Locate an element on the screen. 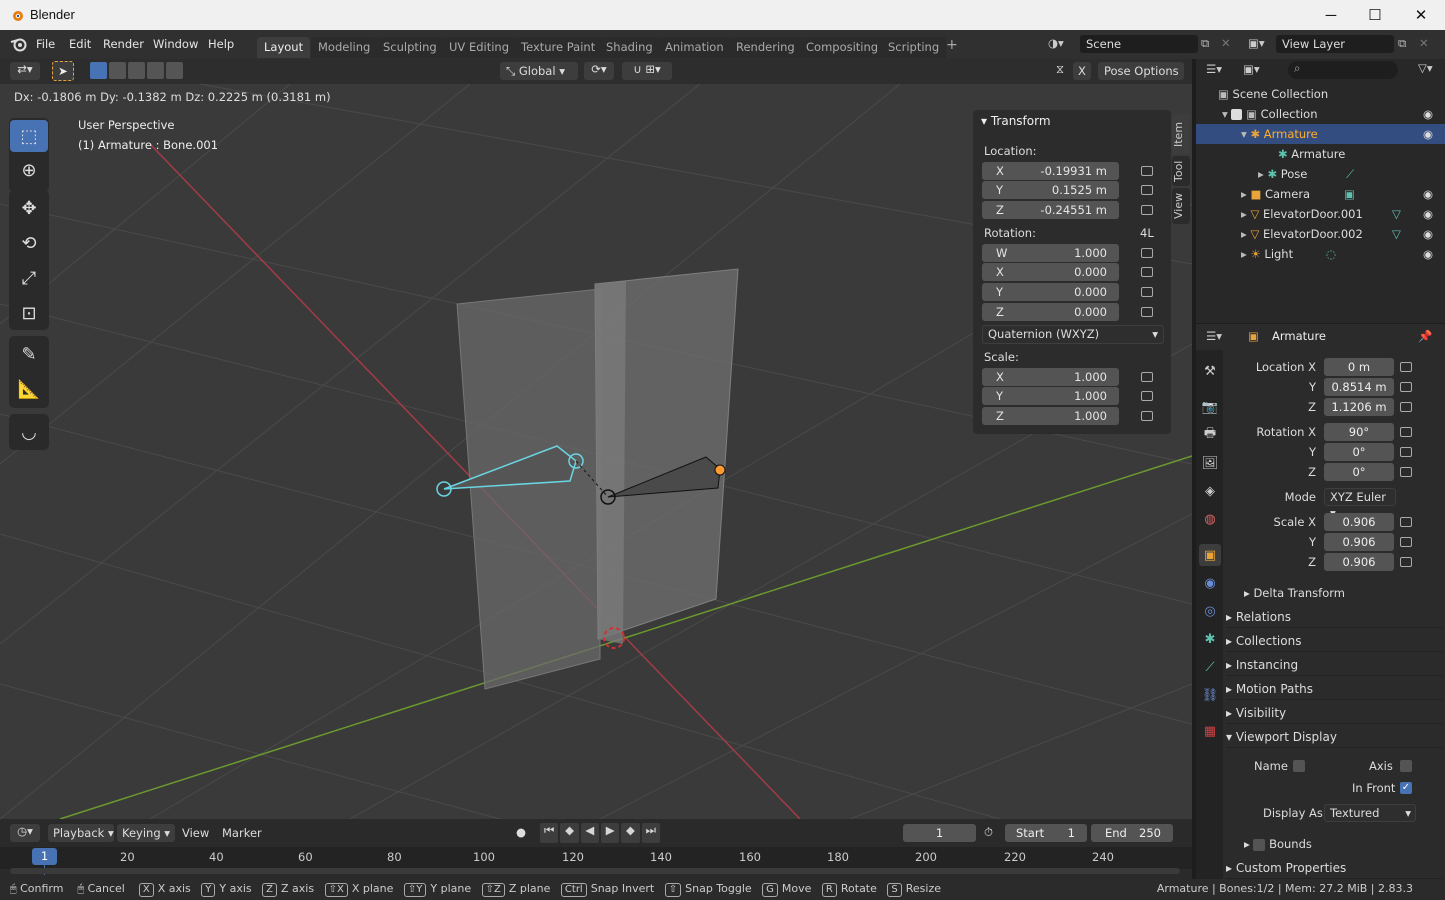  custom-properties-panel: ▸ Custom Properties is located at coordinates (1334, 868).